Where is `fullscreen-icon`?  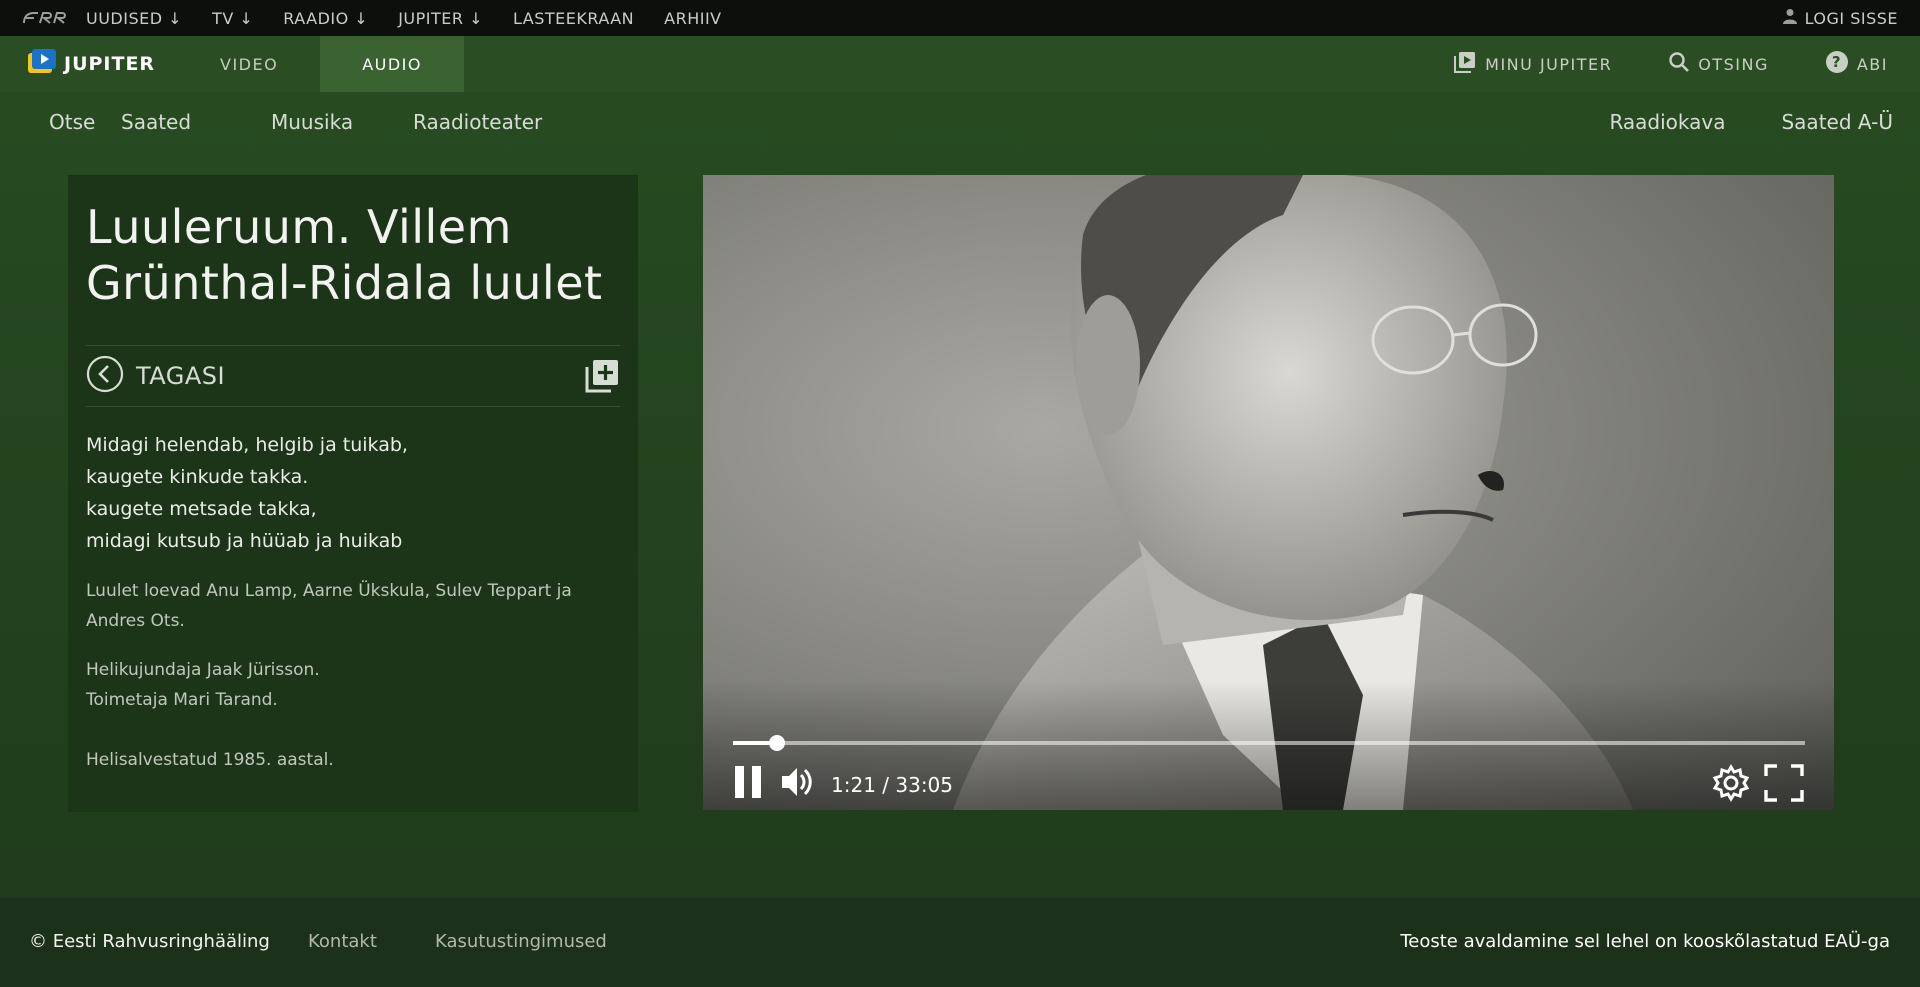 fullscreen-icon is located at coordinates (1784, 785).